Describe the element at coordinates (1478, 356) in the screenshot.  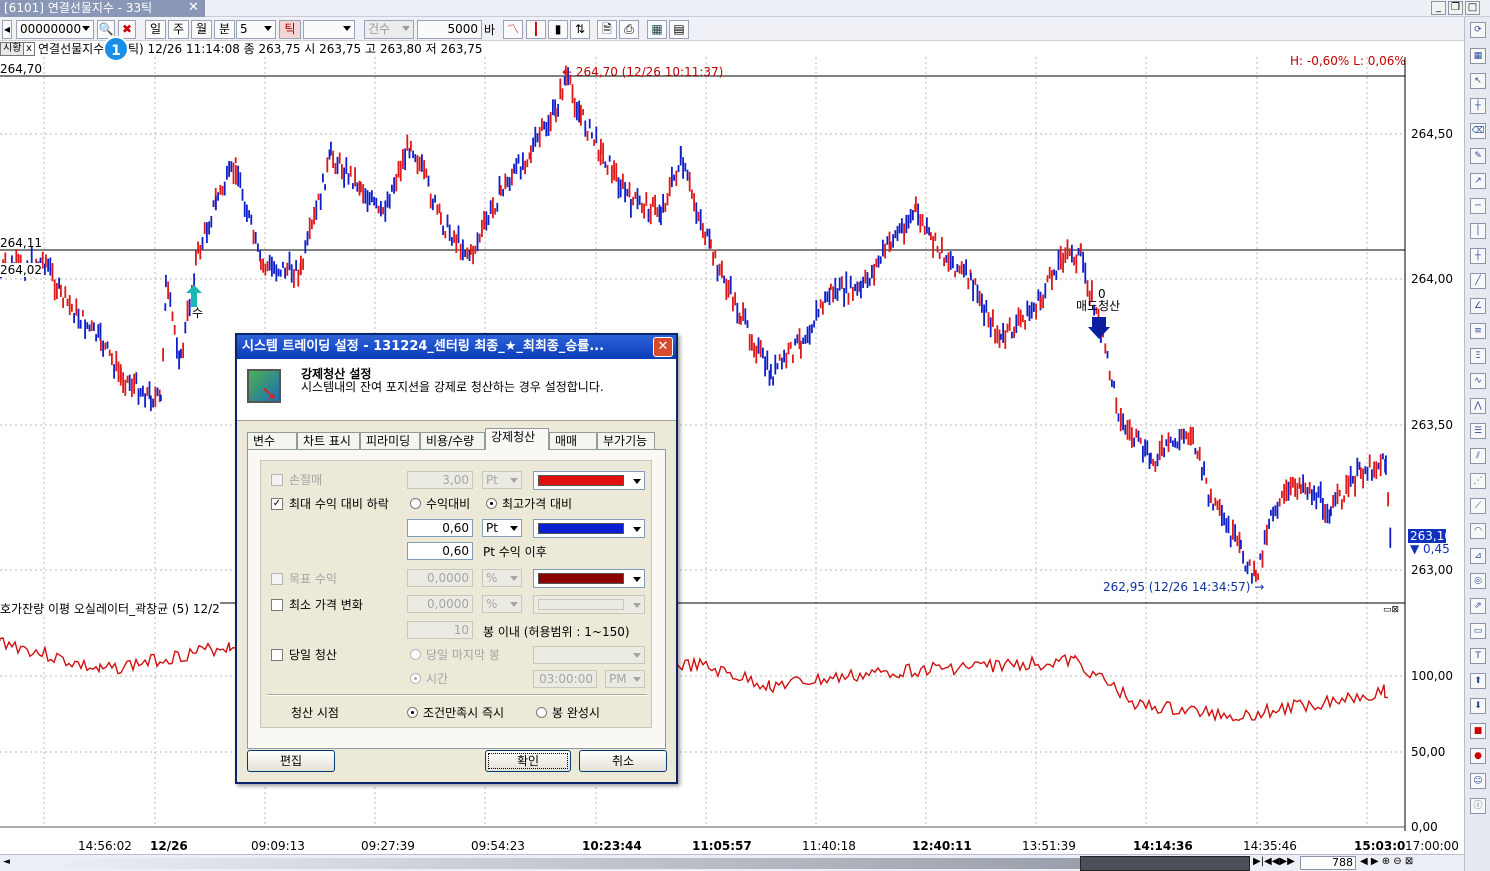
I see `fibo-icon: Ξ` at that location.